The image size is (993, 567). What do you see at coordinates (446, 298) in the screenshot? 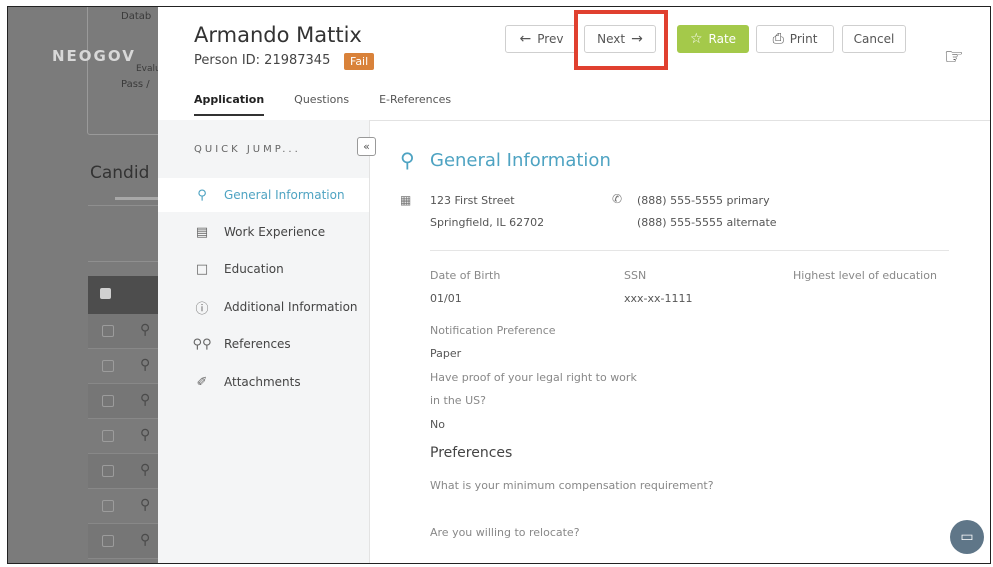
I see `dob-value: 01/01` at bounding box center [446, 298].